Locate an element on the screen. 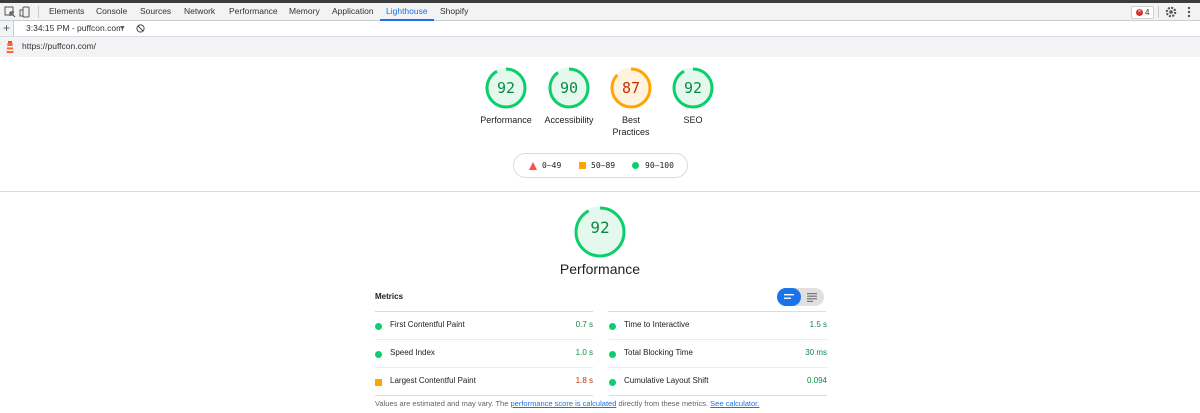 The width and height of the screenshot is (1200, 413). inspect-element-icon is located at coordinates (10, 12).